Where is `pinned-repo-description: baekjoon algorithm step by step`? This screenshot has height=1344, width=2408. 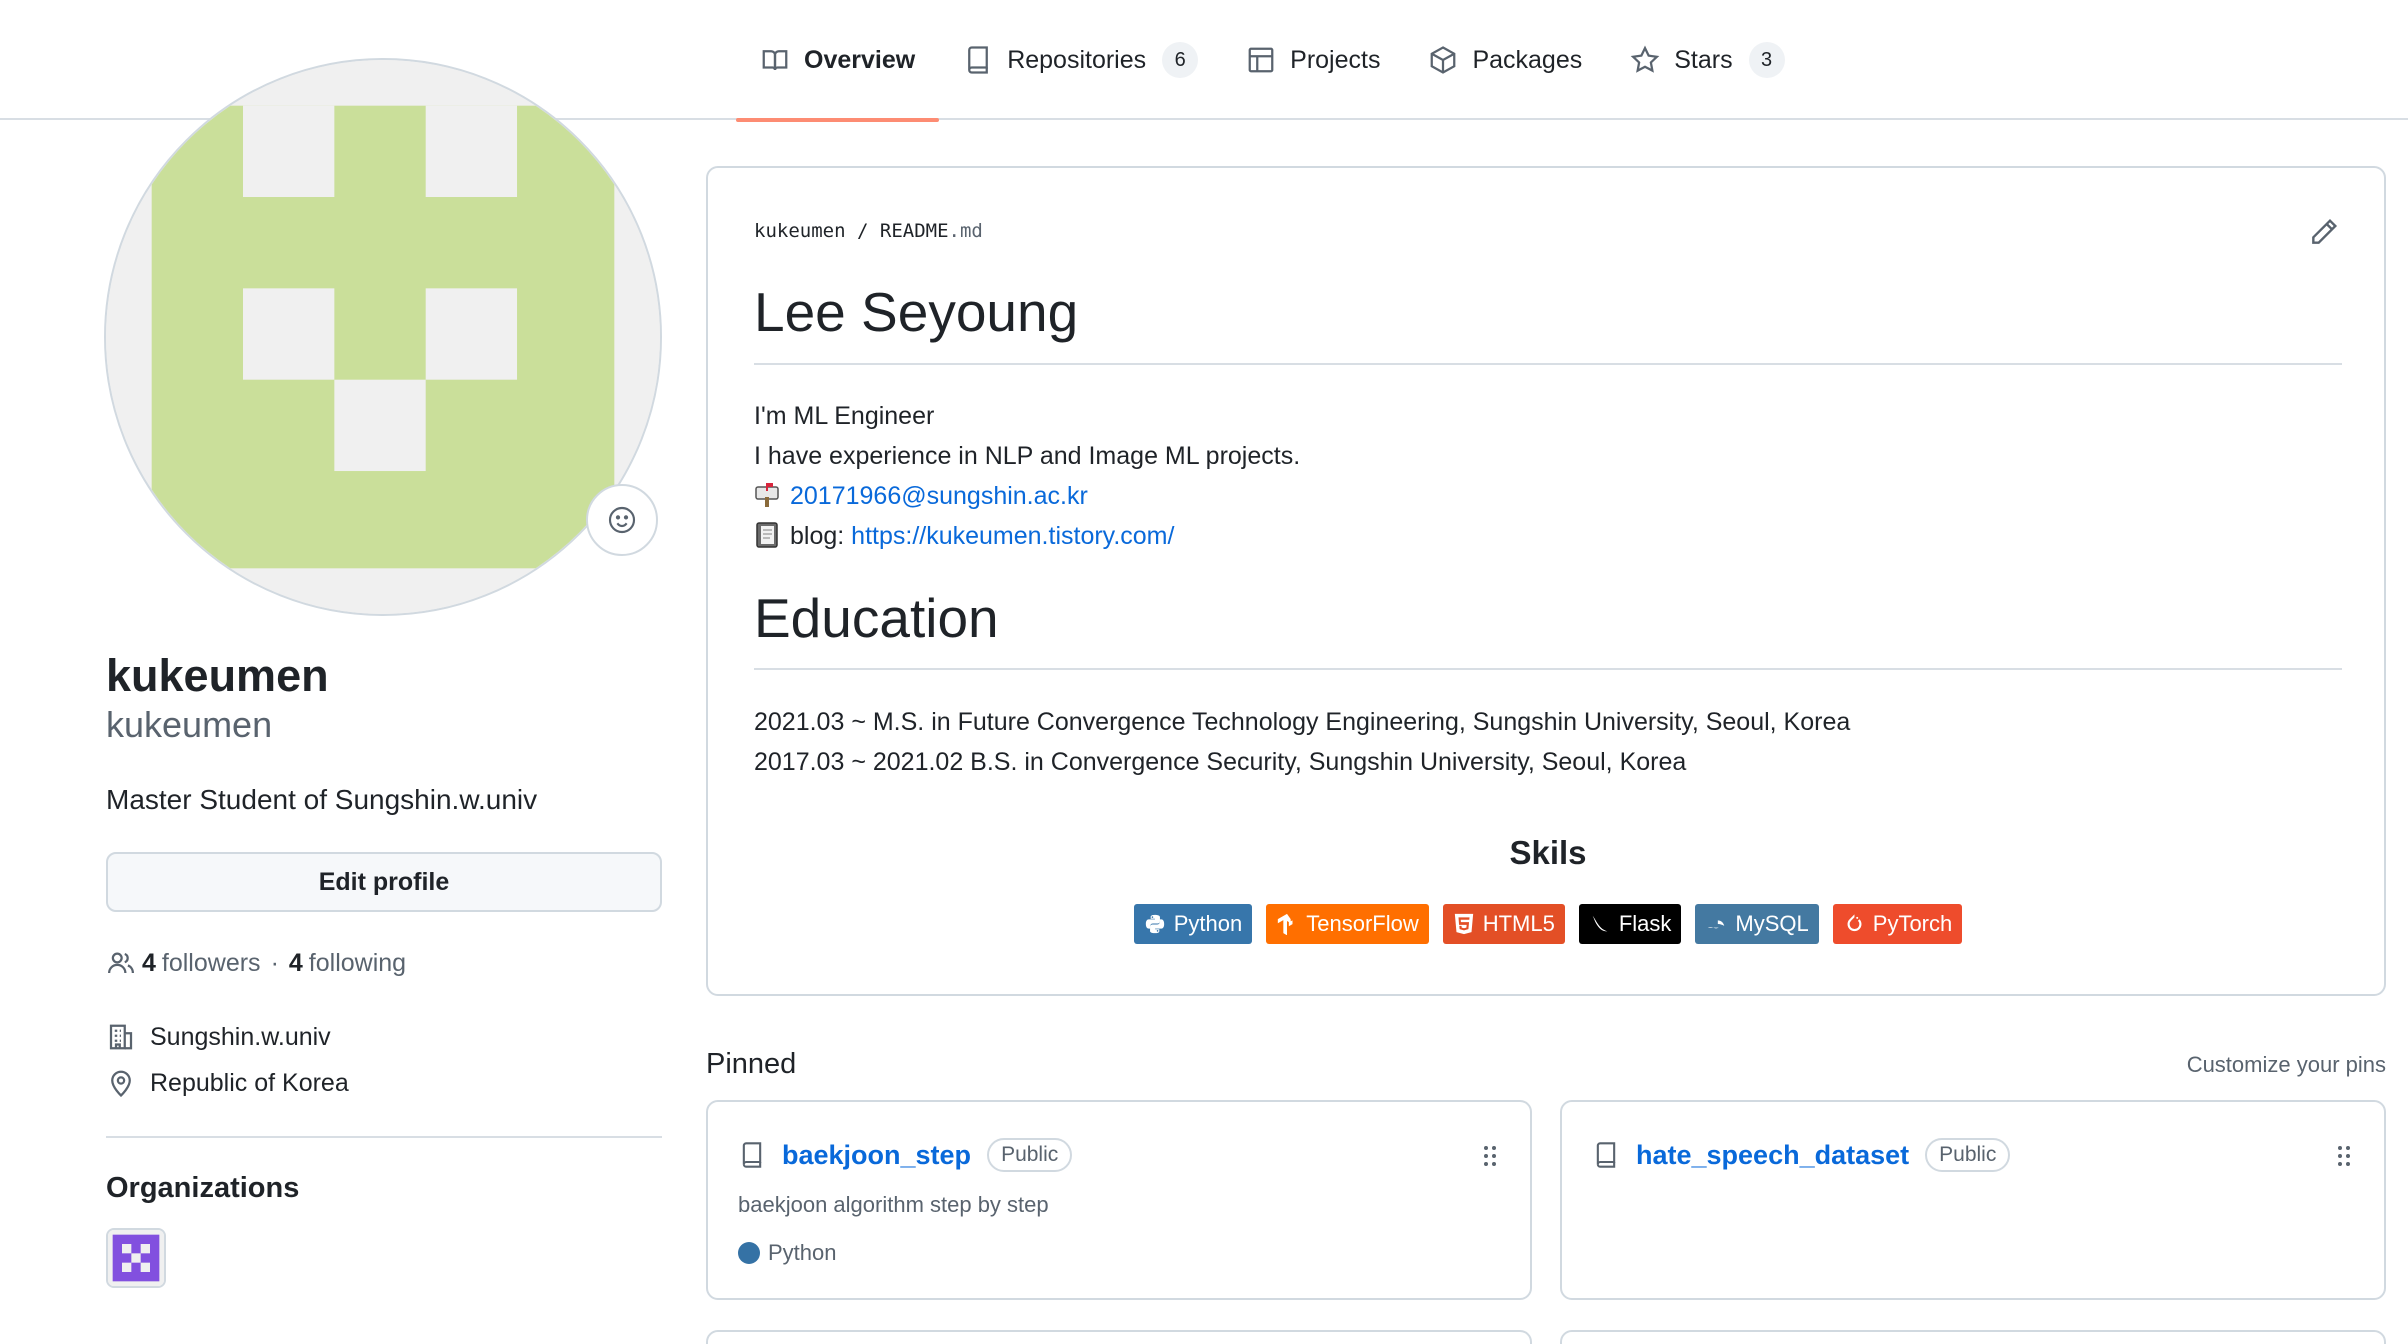
pinned-repo-description: baekjoon algorithm step by step is located at coordinates (893, 1204).